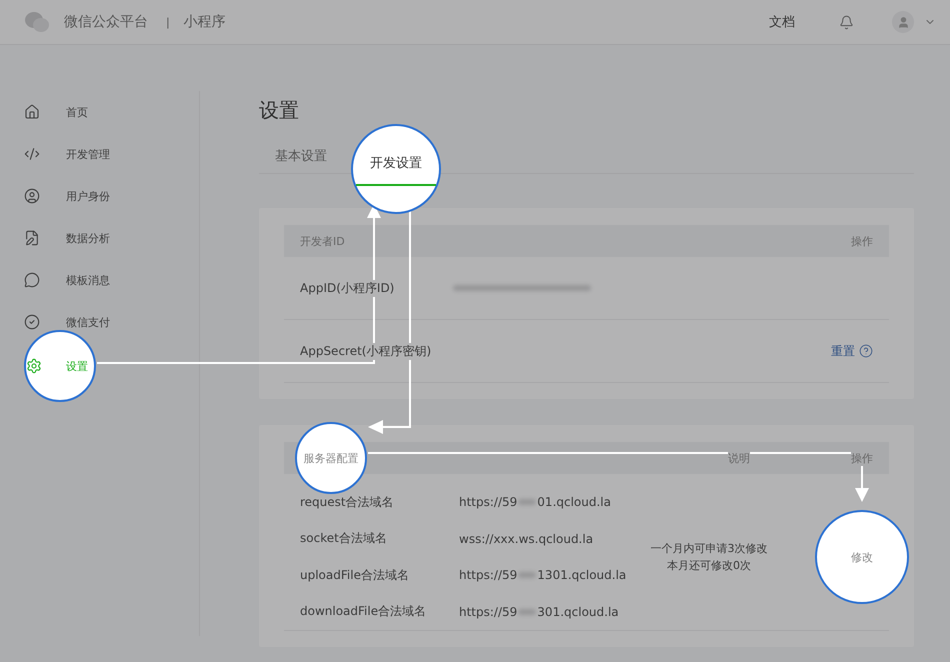 The image size is (950, 662). Describe the element at coordinates (55, 154) in the screenshot. I see `sidebar-item: 开发管理` at that location.